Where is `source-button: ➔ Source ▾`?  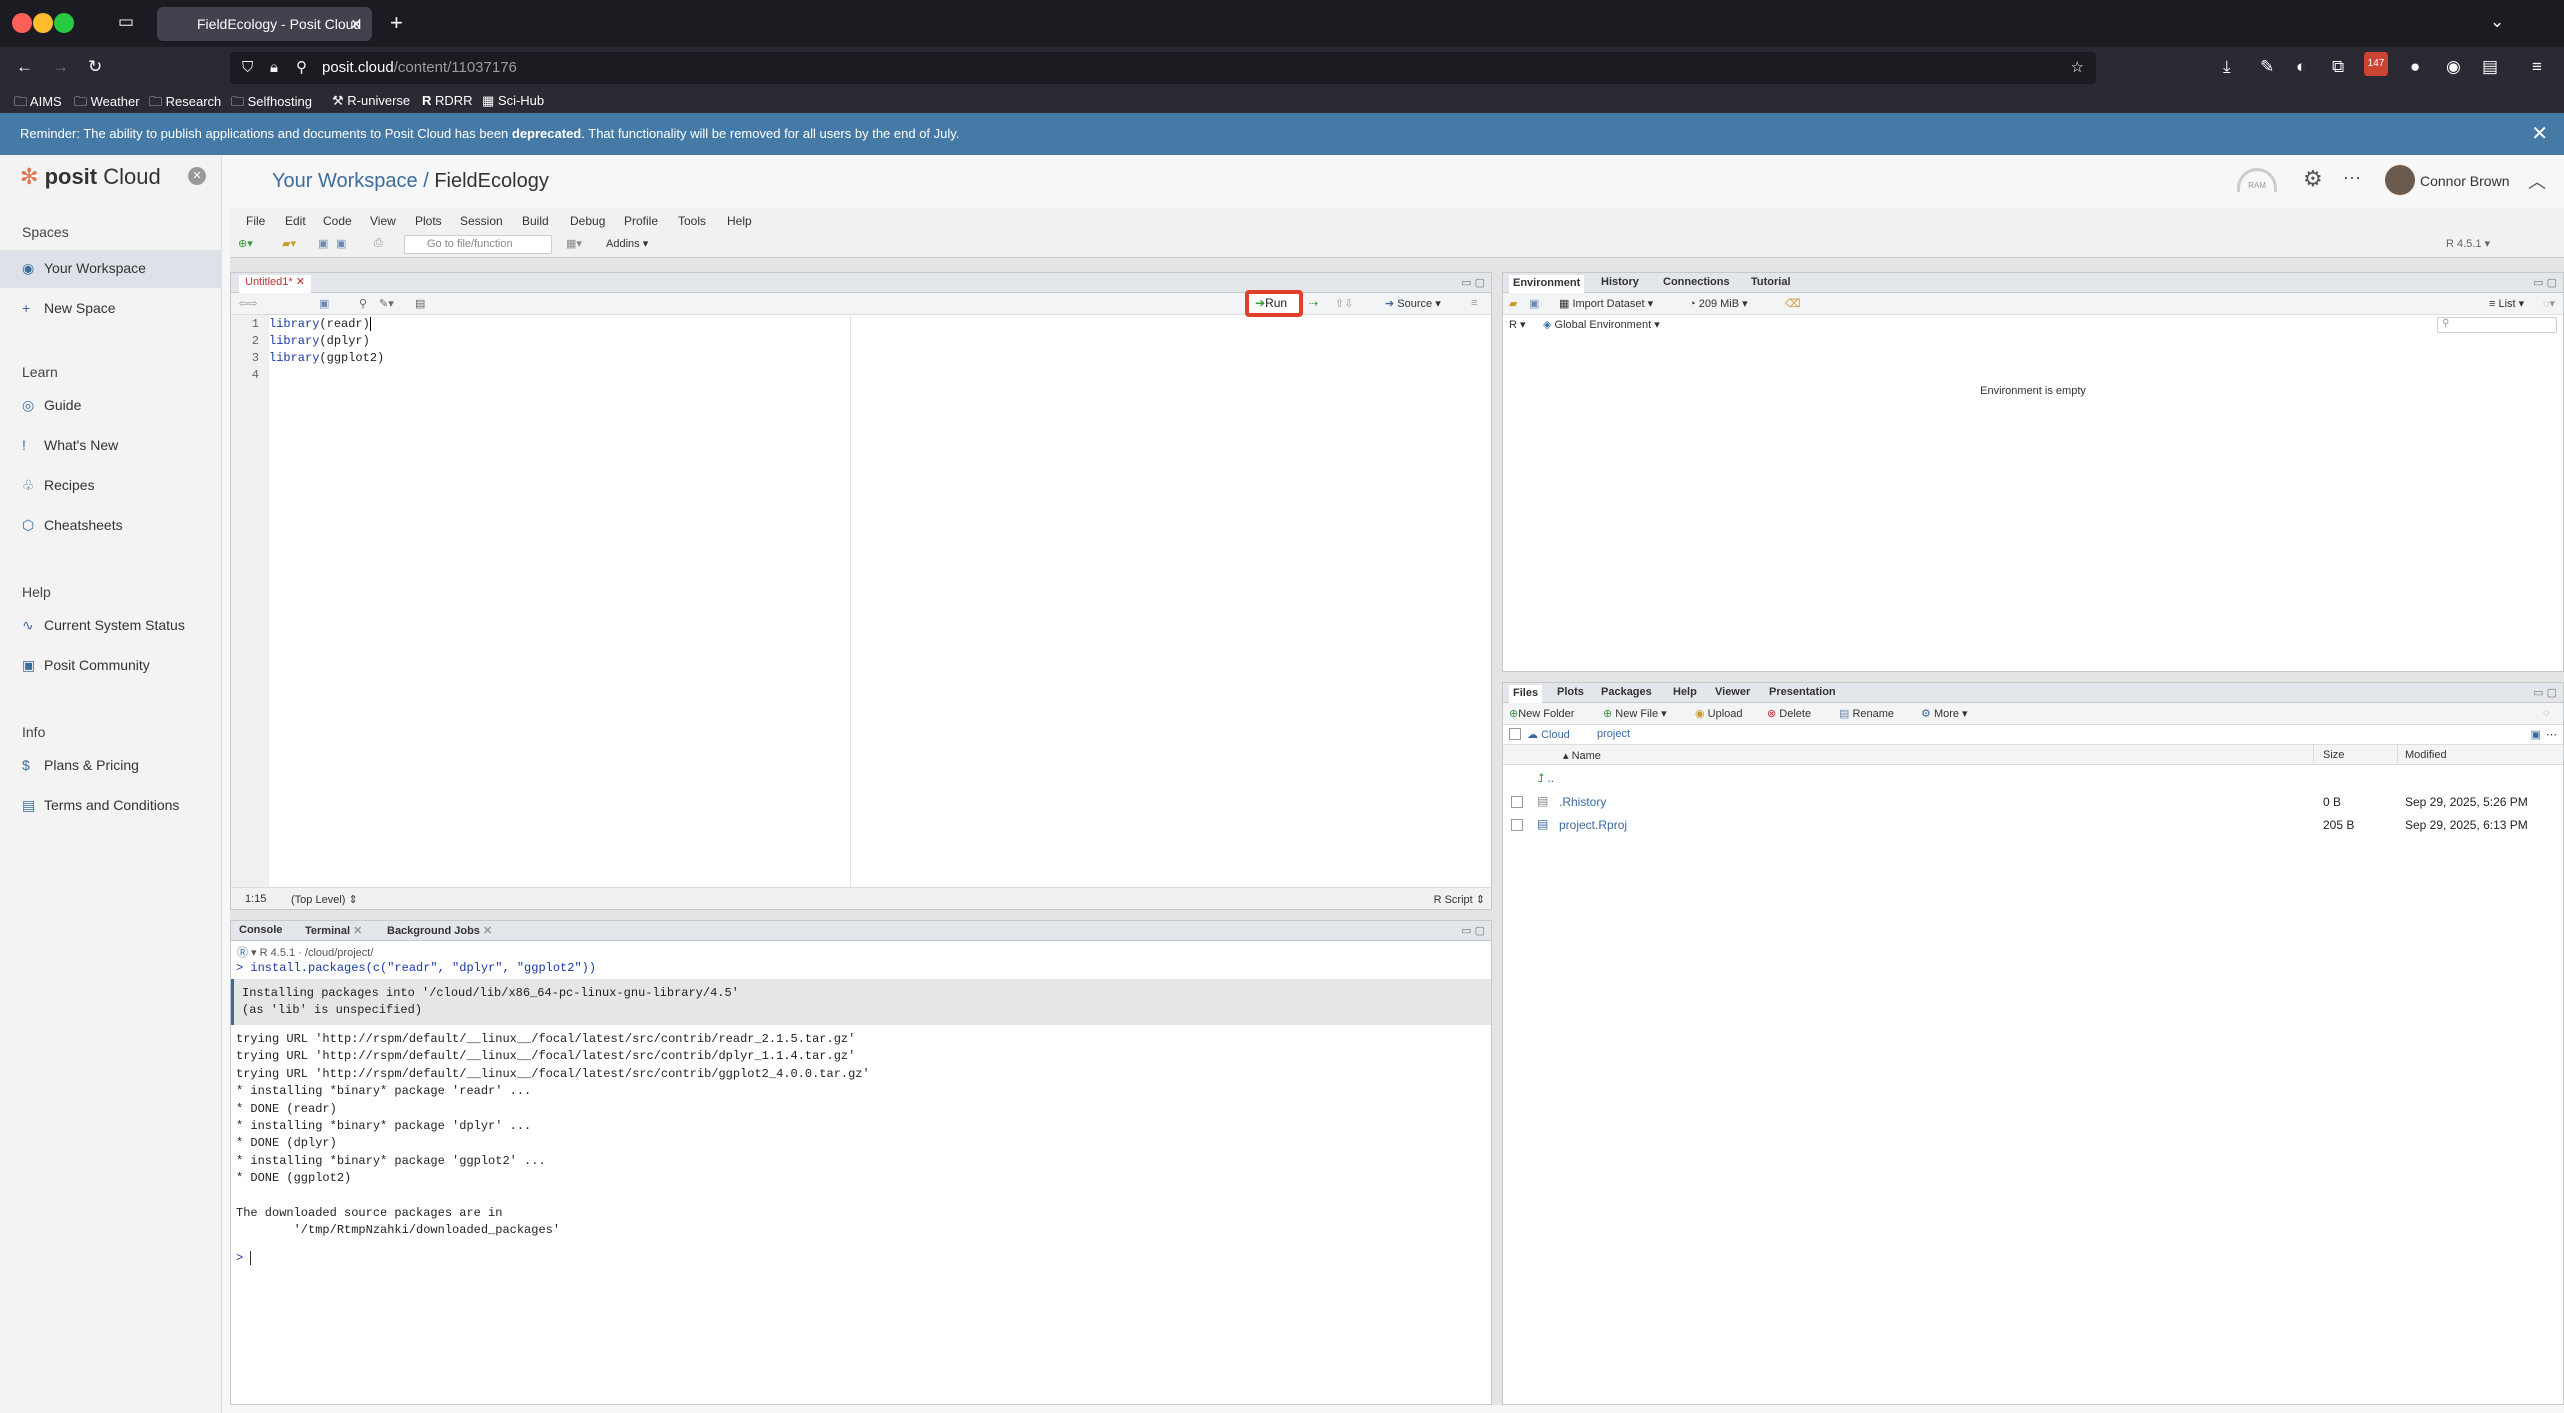 source-button: ➔ Source ▾ is located at coordinates (1413, 303).